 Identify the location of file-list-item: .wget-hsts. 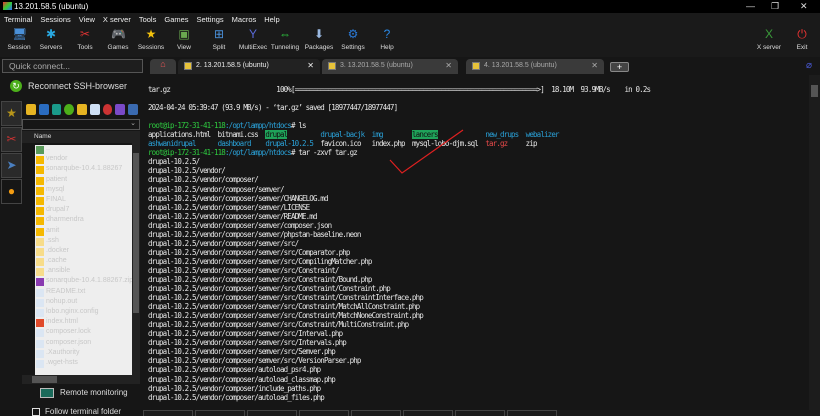
(83, 364).